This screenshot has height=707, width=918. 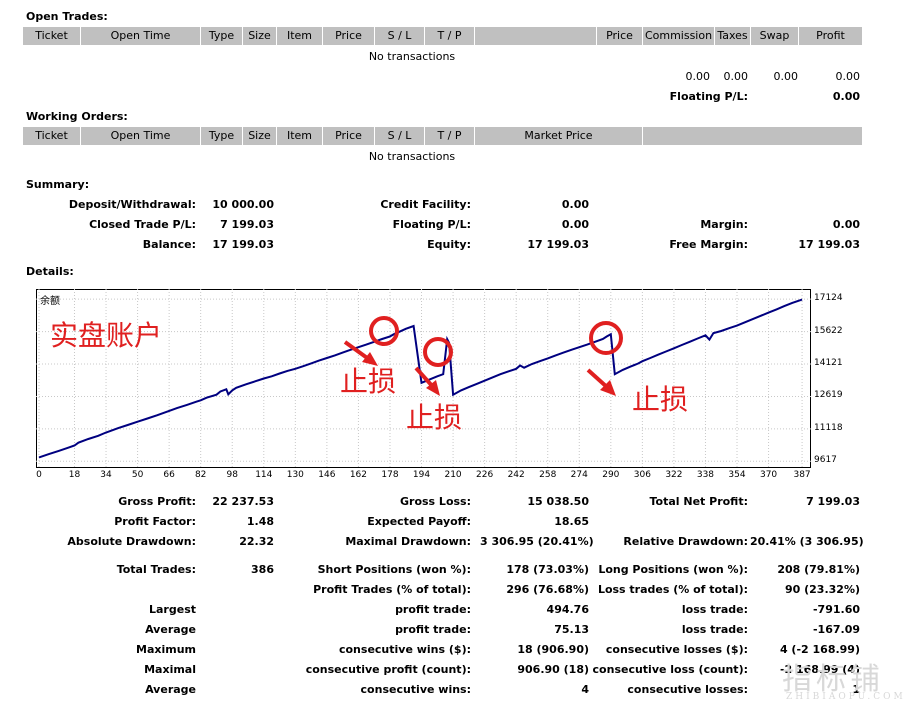 What do you see at coordinates (256, 541) in the screenshot?
I see `abs-drawdown-value: 22.32` at bounding box center [256, 541].